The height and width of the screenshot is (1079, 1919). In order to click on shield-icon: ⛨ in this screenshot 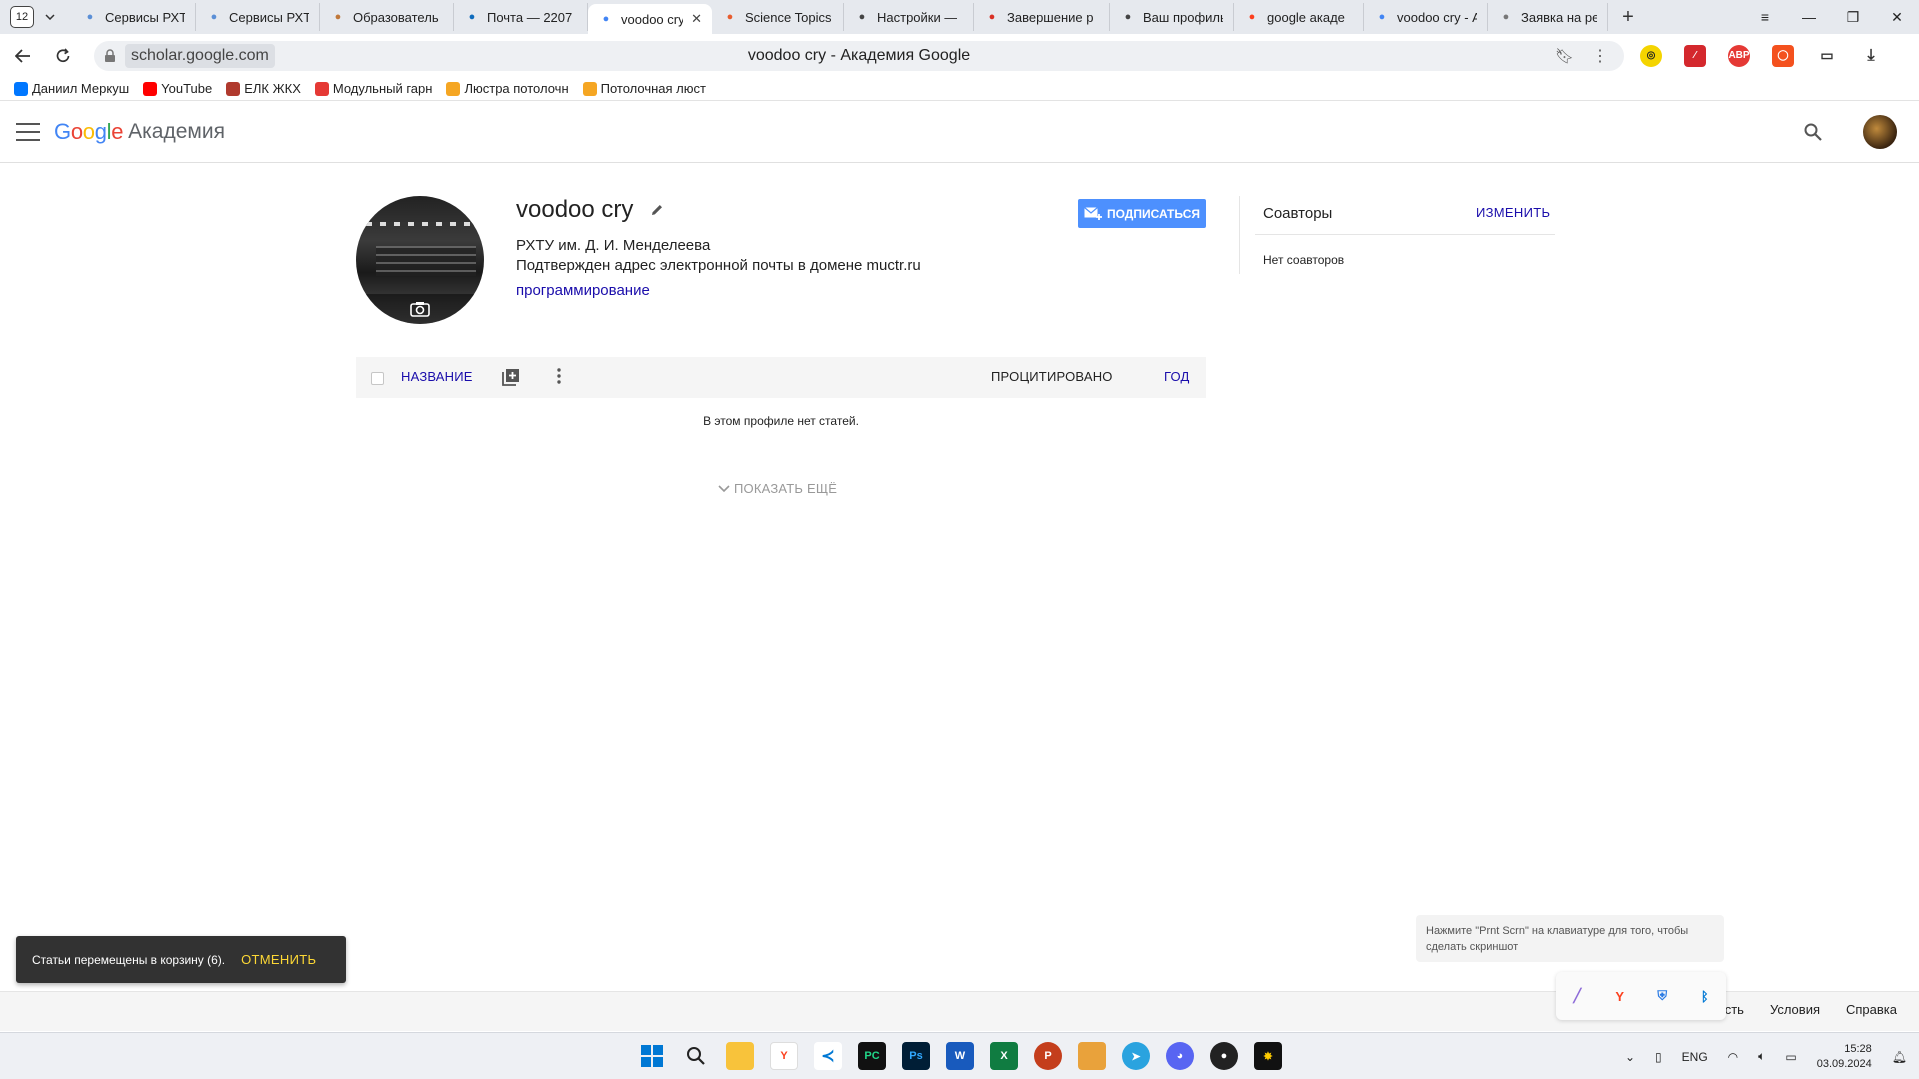, I will do `click(1662, 996)`.